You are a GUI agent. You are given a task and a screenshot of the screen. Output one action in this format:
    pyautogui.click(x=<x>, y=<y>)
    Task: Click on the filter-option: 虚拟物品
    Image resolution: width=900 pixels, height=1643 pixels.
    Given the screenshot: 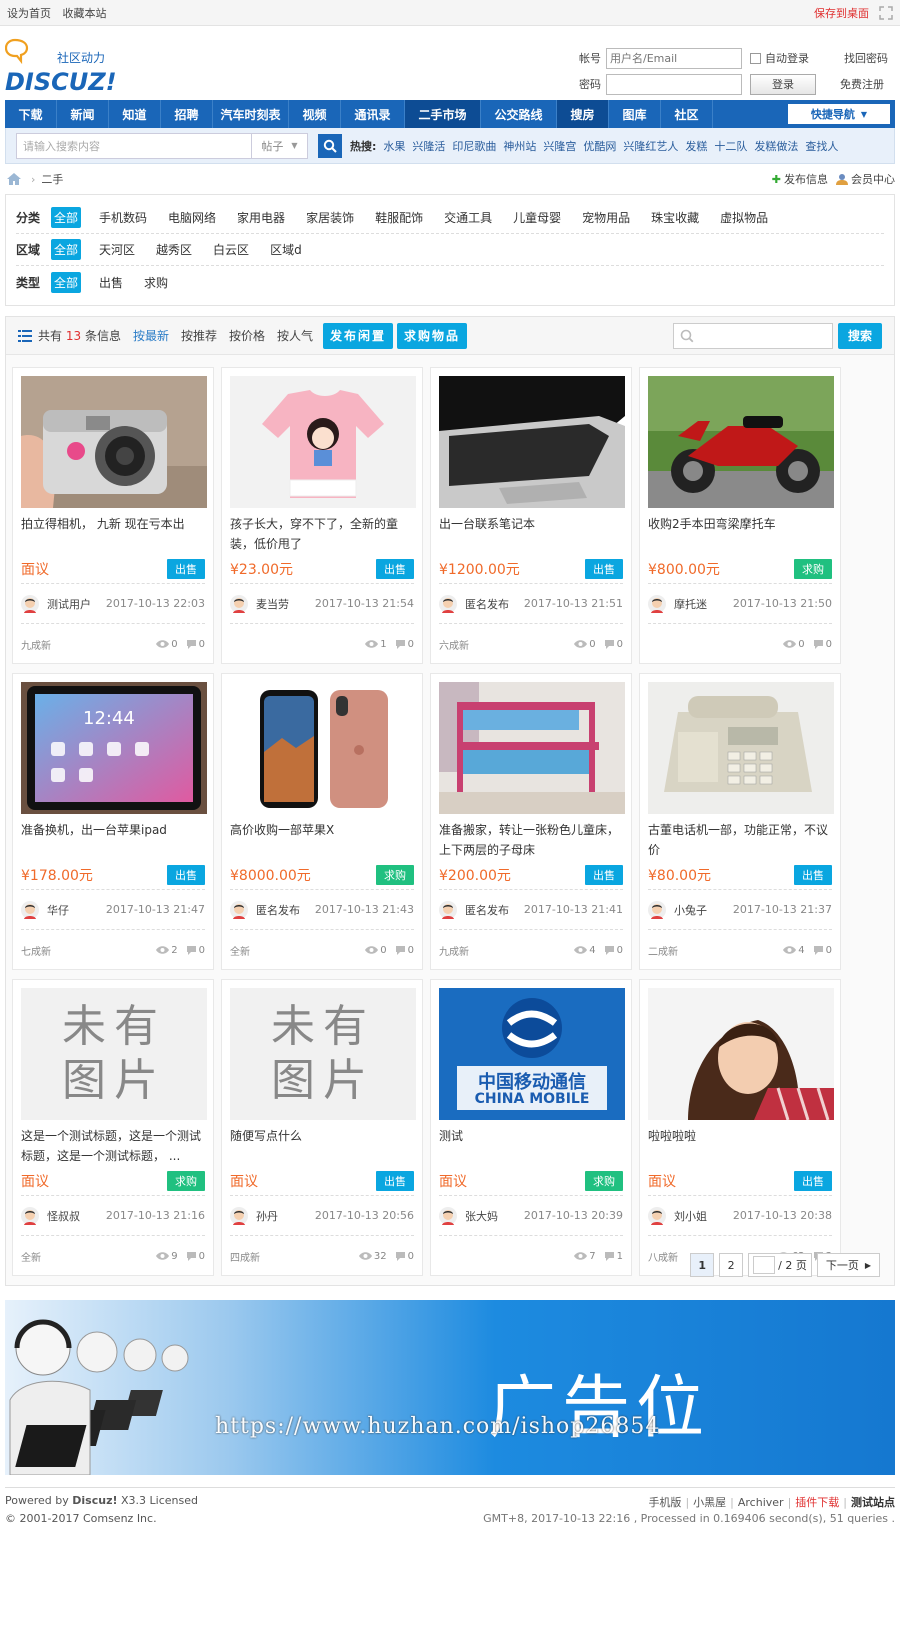 What is the action you would take?
    pyautogui.click(x=744, y=217)
    